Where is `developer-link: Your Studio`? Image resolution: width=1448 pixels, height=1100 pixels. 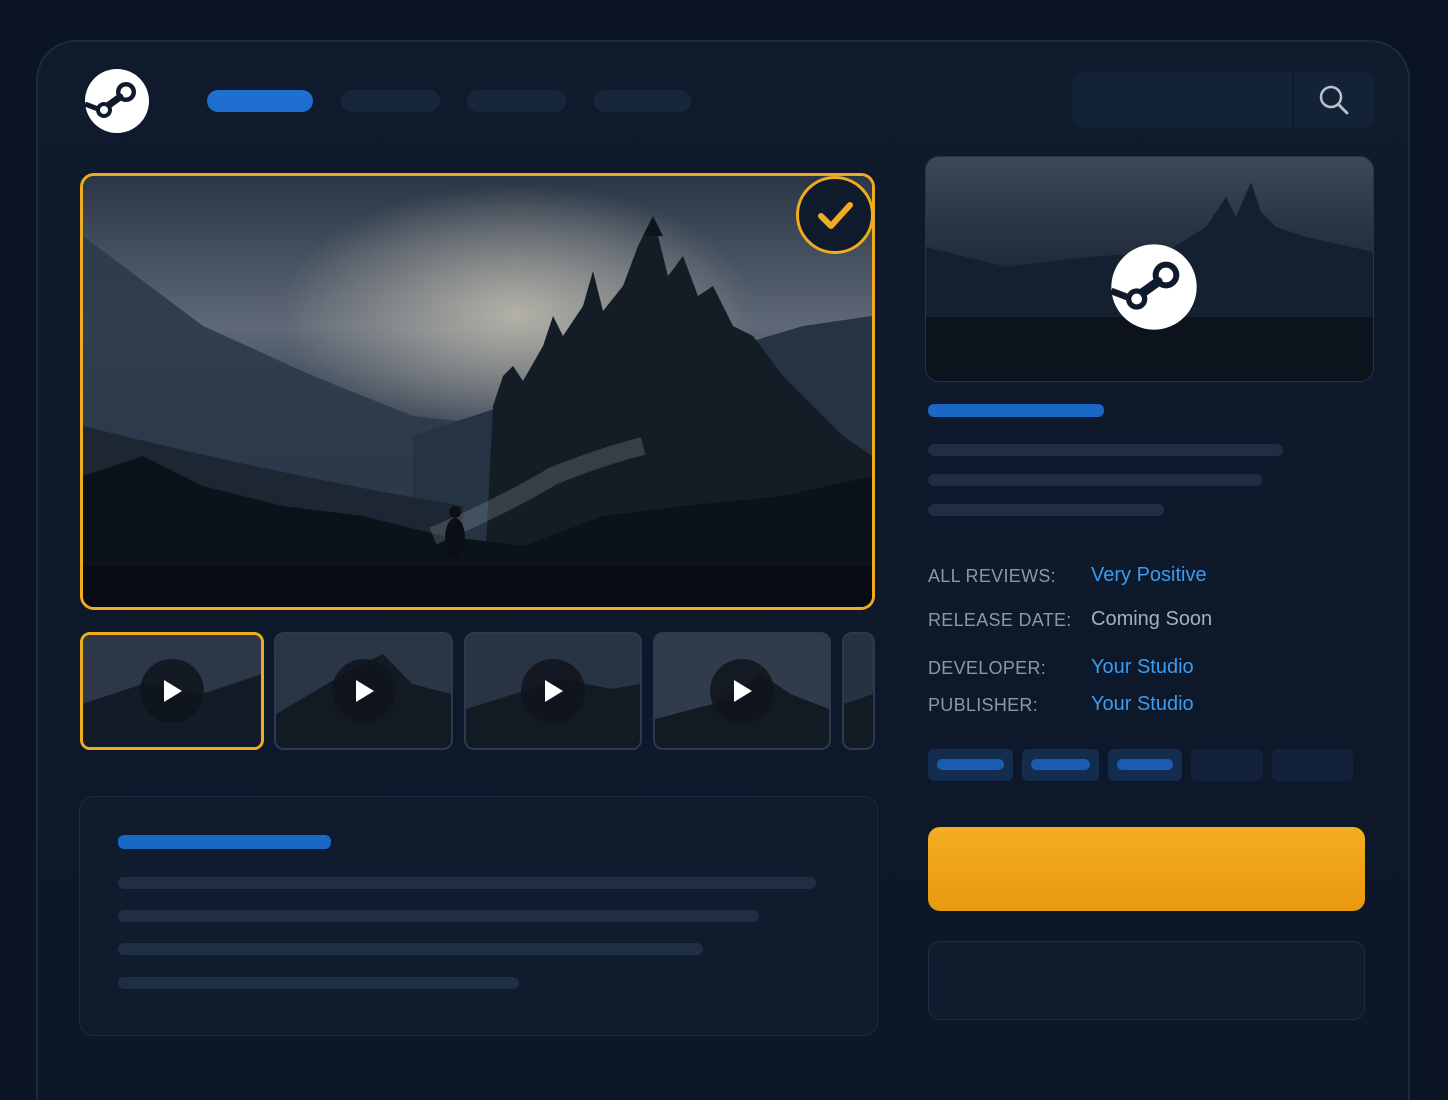
developer-link: Your Studio is located at coordinates (1142, 667).